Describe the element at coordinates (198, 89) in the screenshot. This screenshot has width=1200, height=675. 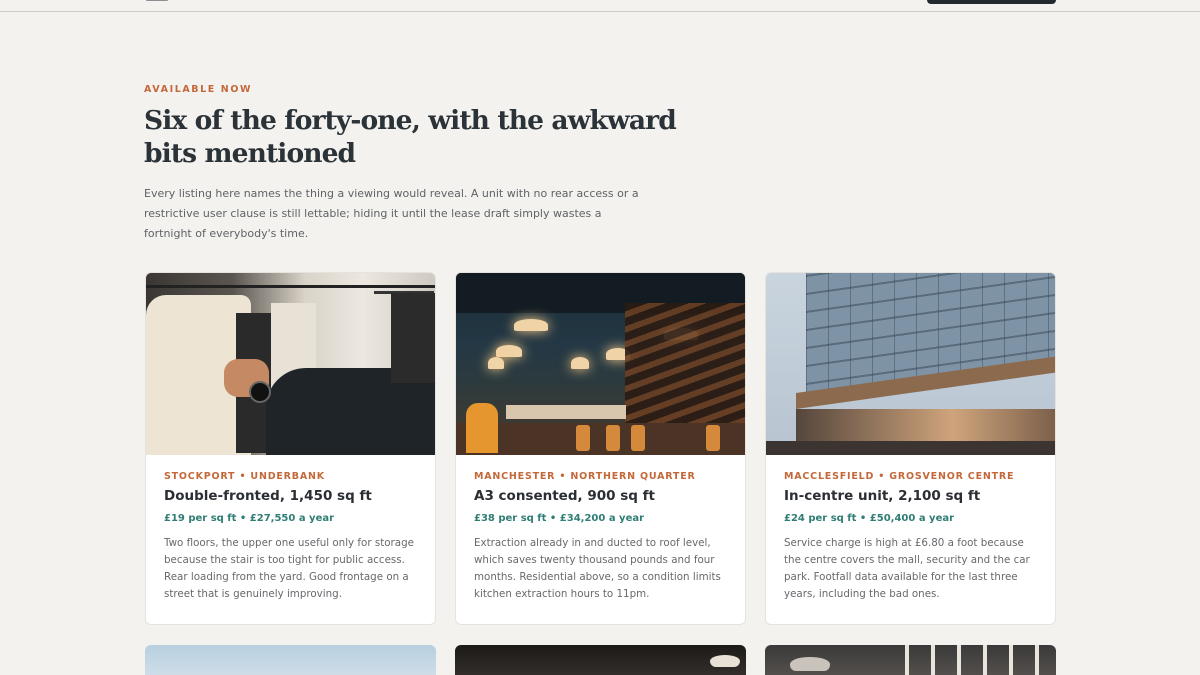
I see `section-eyebrow: AVAILABLE NOW` at that location.